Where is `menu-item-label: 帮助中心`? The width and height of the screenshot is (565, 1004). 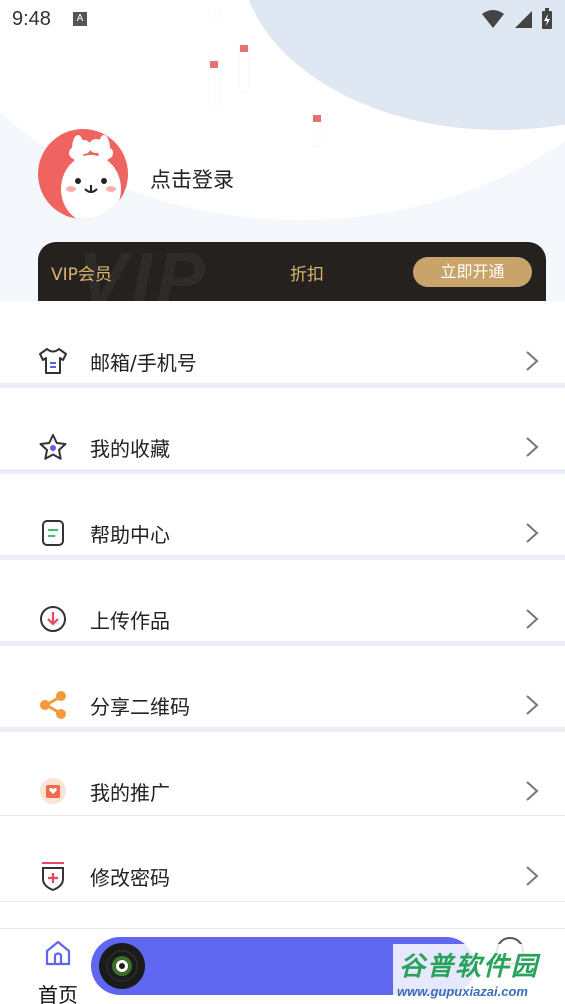 menu-item-label: 帮助中心 is located at coordinates (130, 534).